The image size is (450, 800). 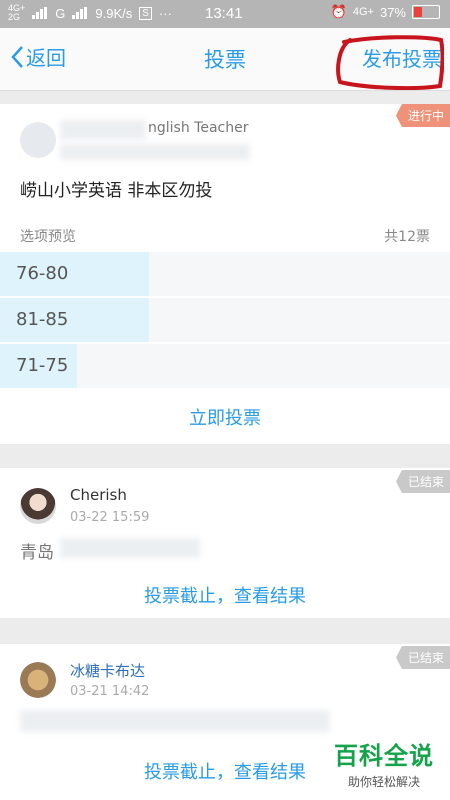 I want to click on network-type: 4G+ 2G, so click(x=16, y=13).